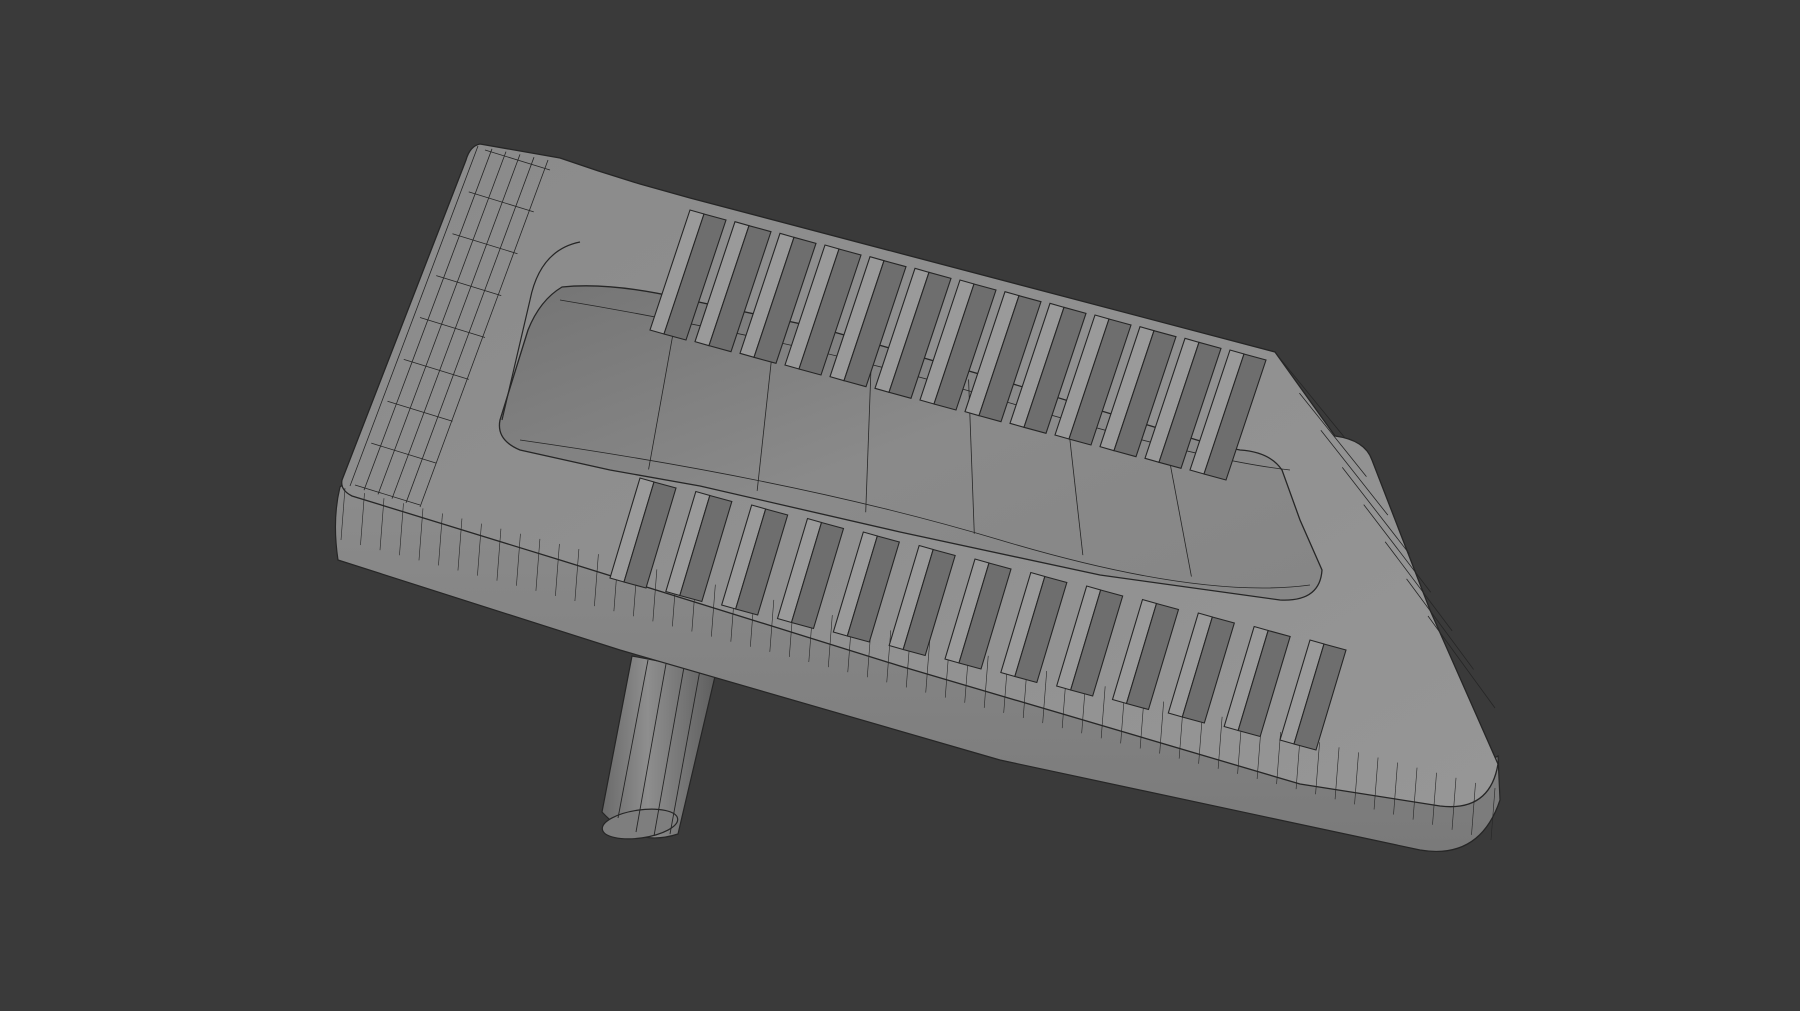  Describe the element at coordinates (659, 747) in the screenshot. I see `drain-pipe` at that location.